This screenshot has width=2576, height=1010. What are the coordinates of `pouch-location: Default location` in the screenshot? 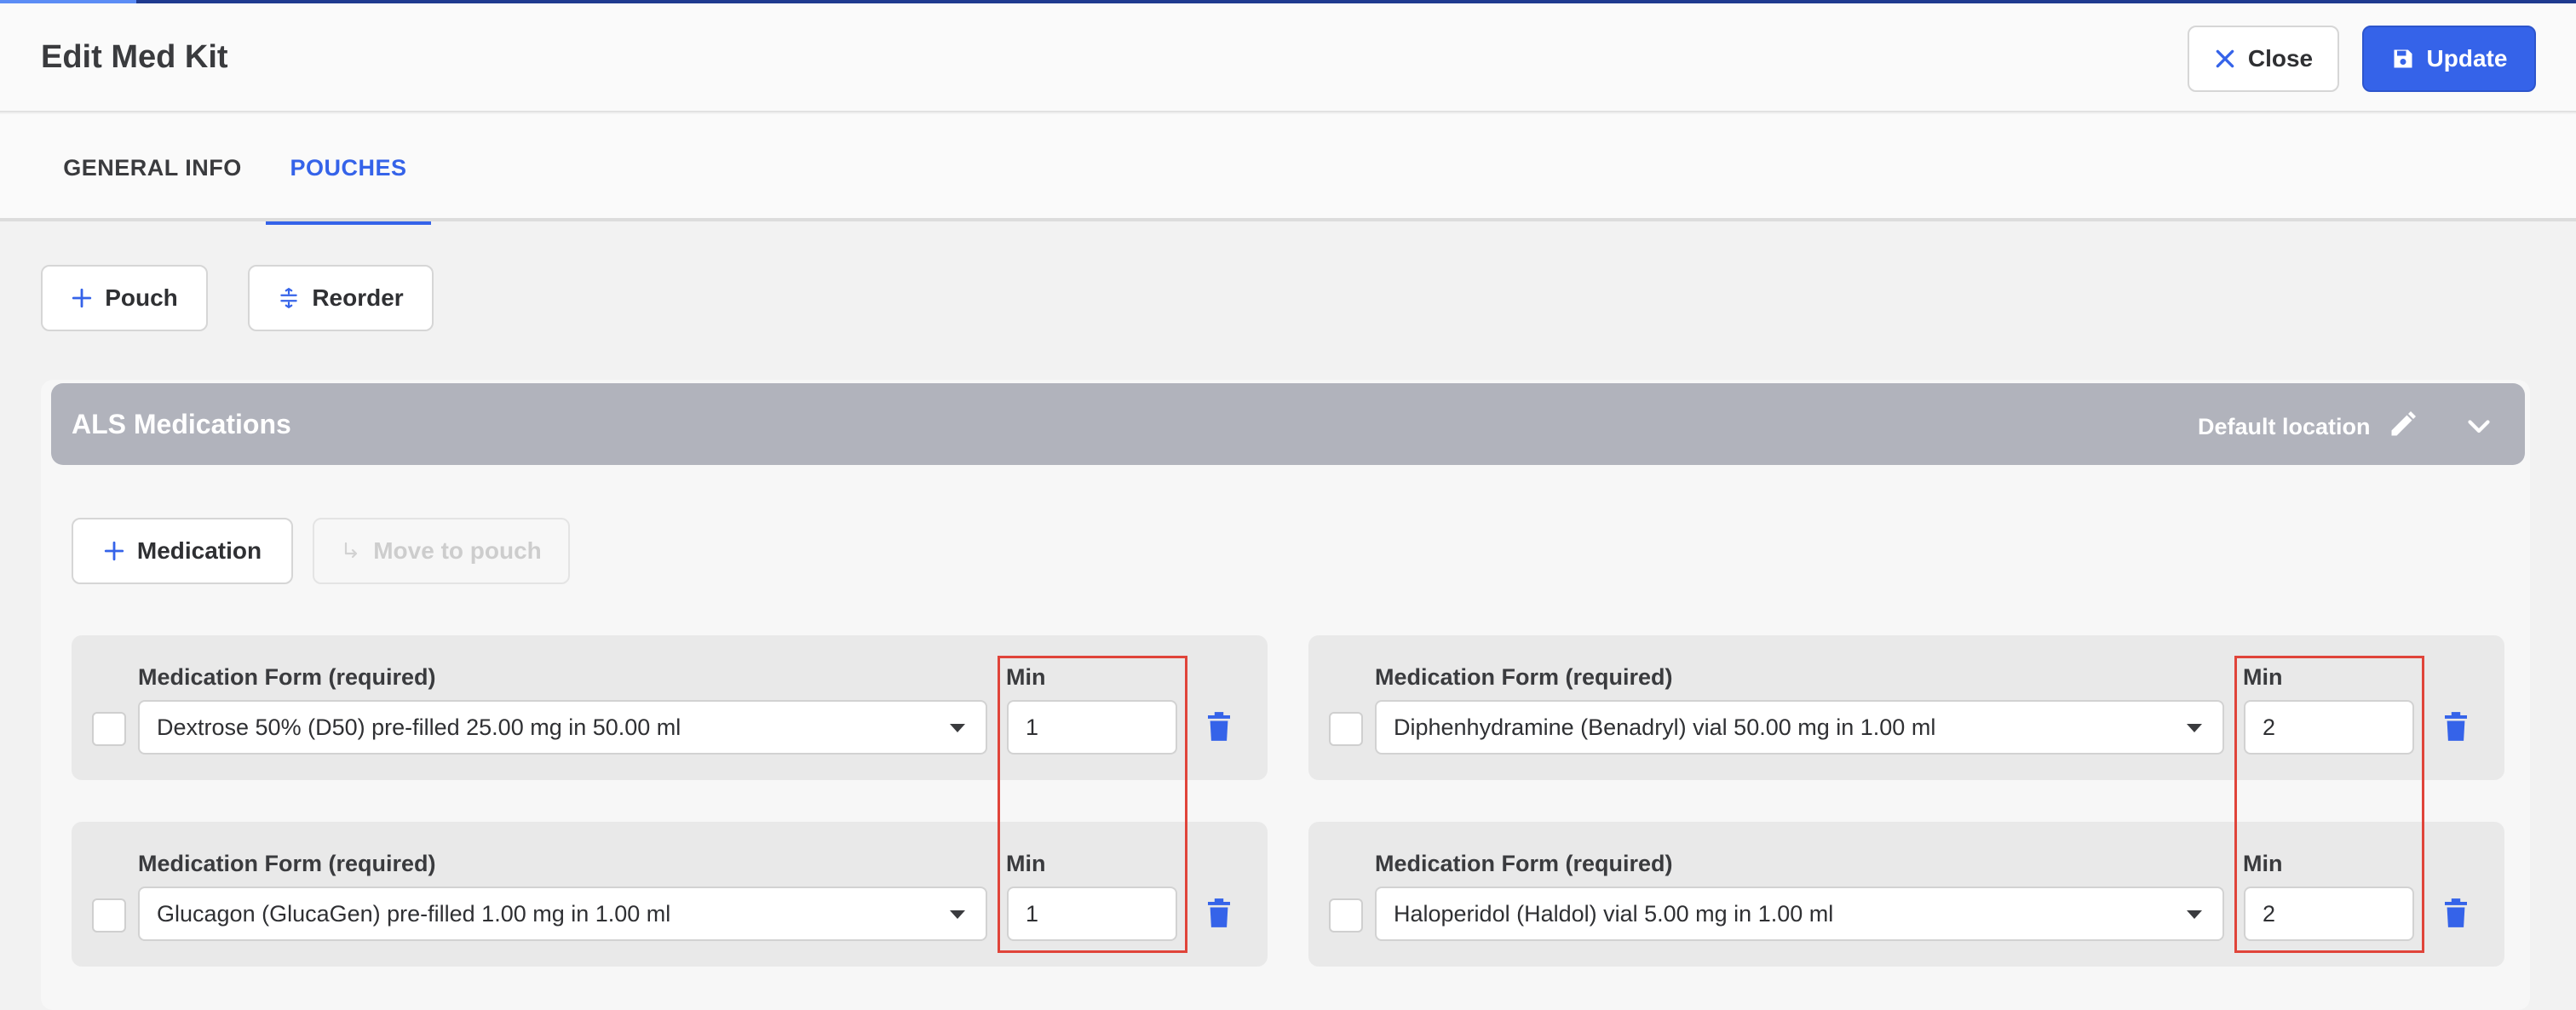 It's located at (2284, 426).